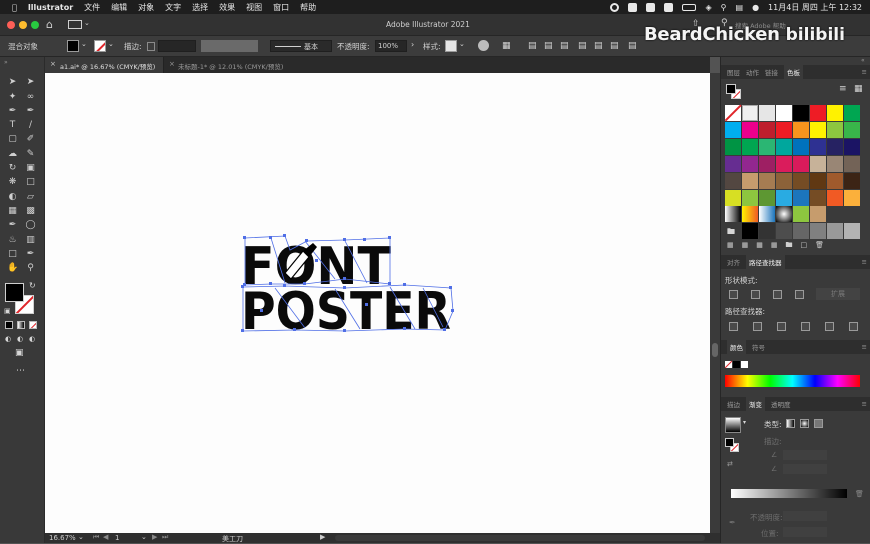 The image size is (870, 544). I want to click on scale-tool-icon: ▣, so click(30, 168).